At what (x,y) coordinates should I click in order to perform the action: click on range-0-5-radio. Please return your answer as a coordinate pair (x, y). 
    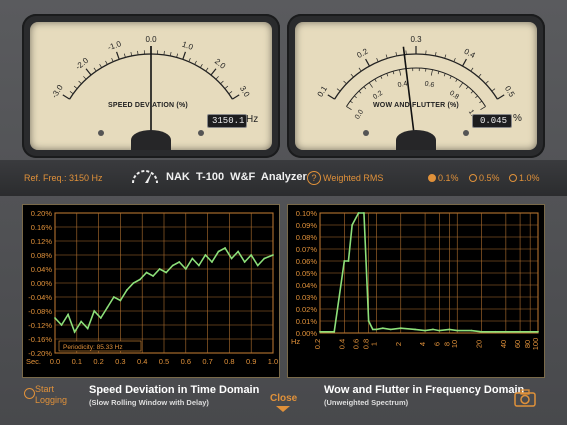
    Looking at the image, I should click on (473, 178).